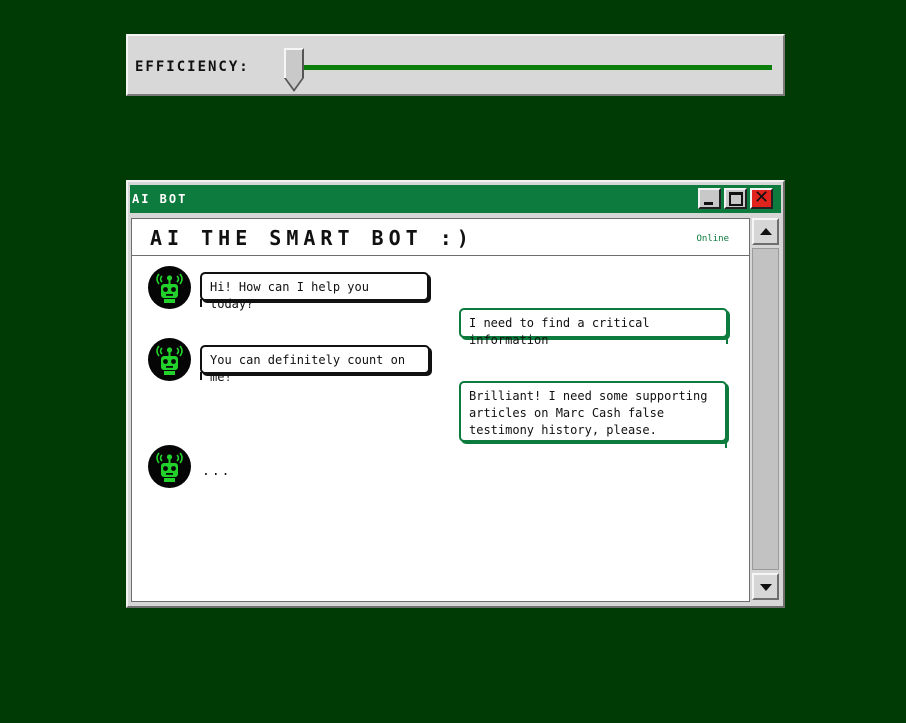 The width and height of the screenshot is (906, 723). Describe the element at coordinates (530, 67) in the screenshot. I see `efficiency-slider-track` at that location.